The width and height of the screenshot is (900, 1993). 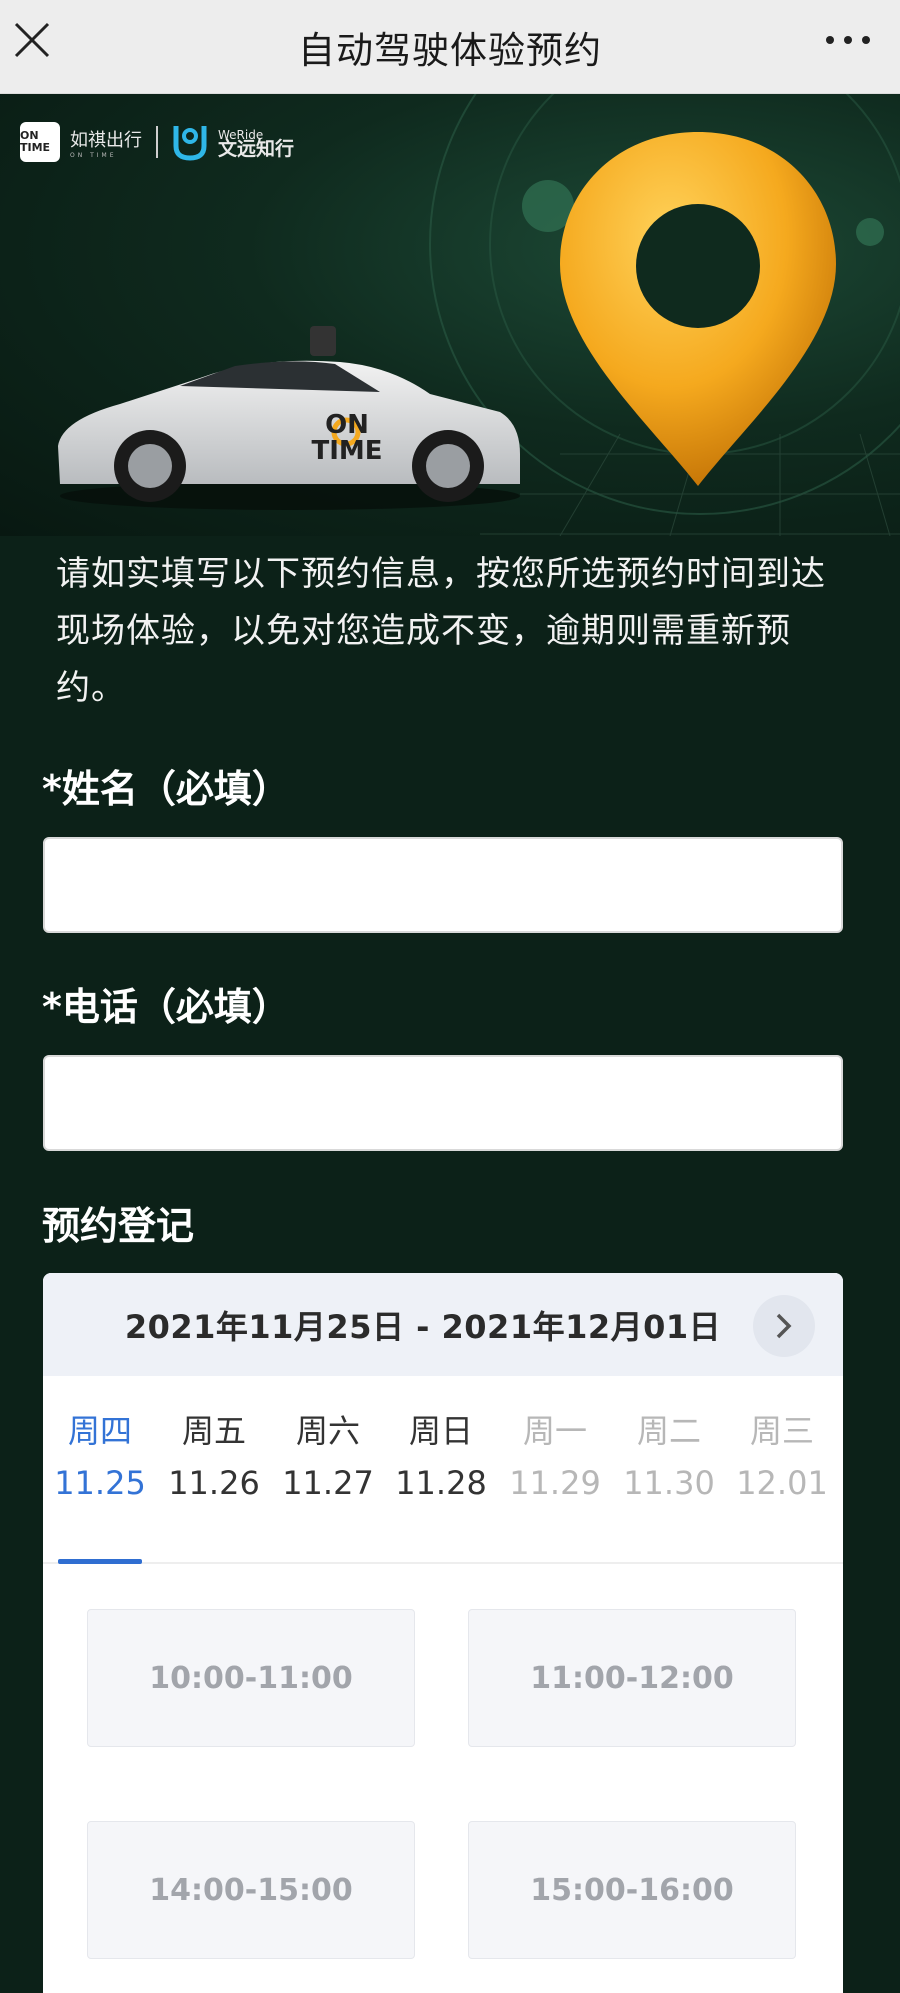 I want to click on name-input, so click(x=443, y=885).